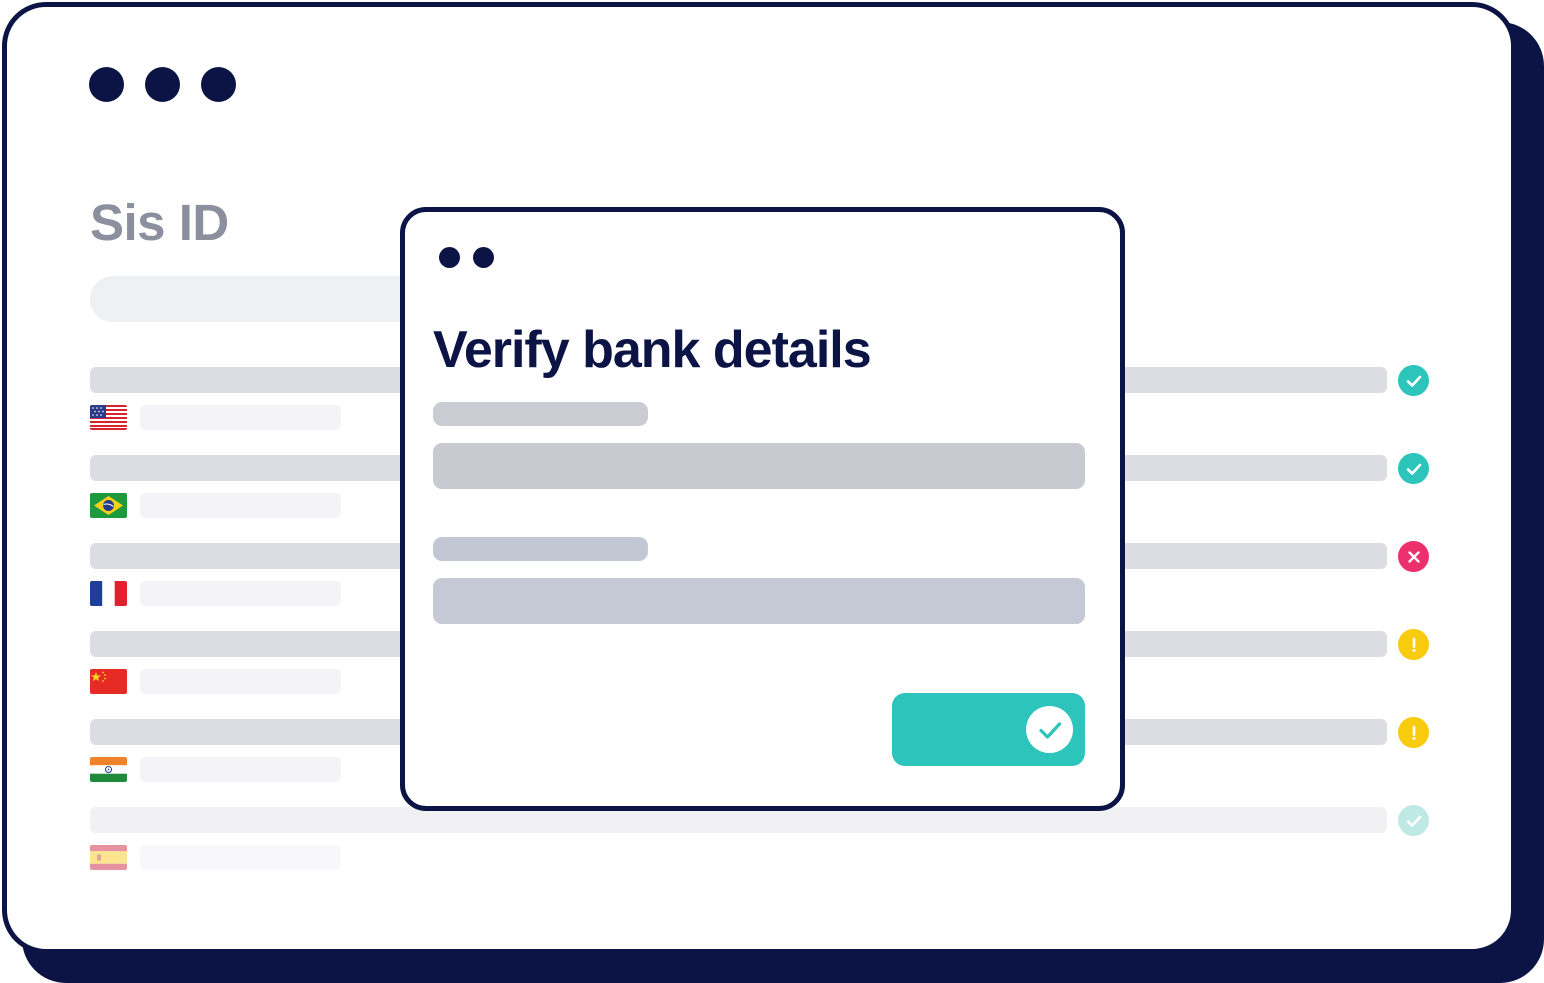 This screenshot has width=1544, height=983. What do you see at coordinates (449, 257) in the screenshot?
I see `modal-dot-close` at bounding box center [449, 257].